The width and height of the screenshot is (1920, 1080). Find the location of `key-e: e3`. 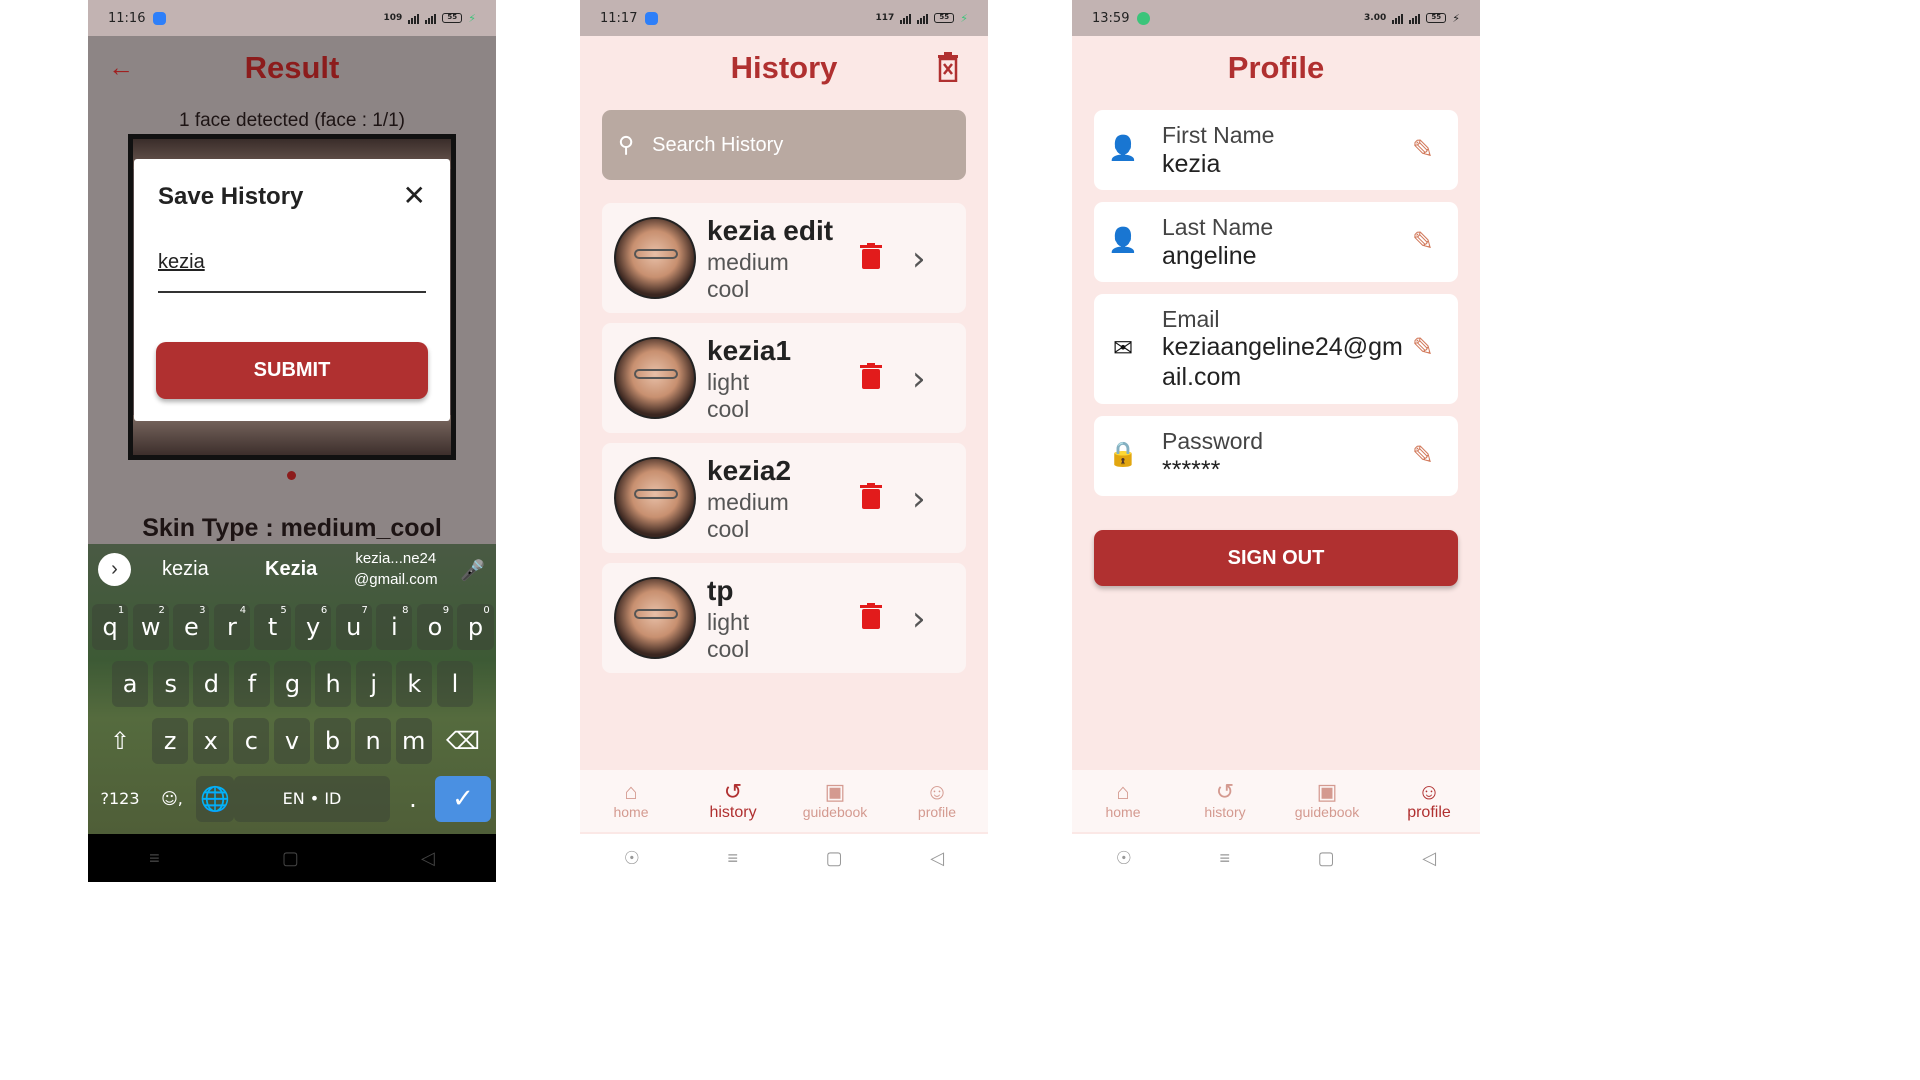

key-e: e3 is located at coordinates (191, 627).